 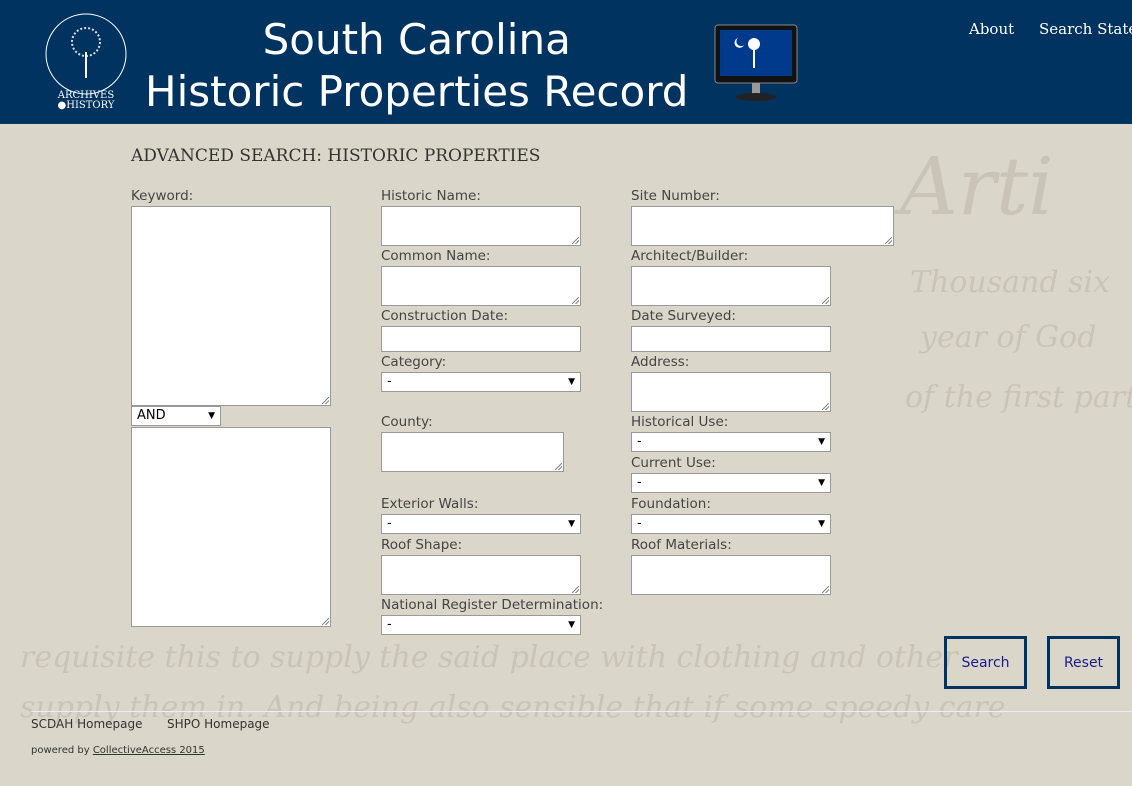 I want to click on architect-input, so click(x=731, y=286).